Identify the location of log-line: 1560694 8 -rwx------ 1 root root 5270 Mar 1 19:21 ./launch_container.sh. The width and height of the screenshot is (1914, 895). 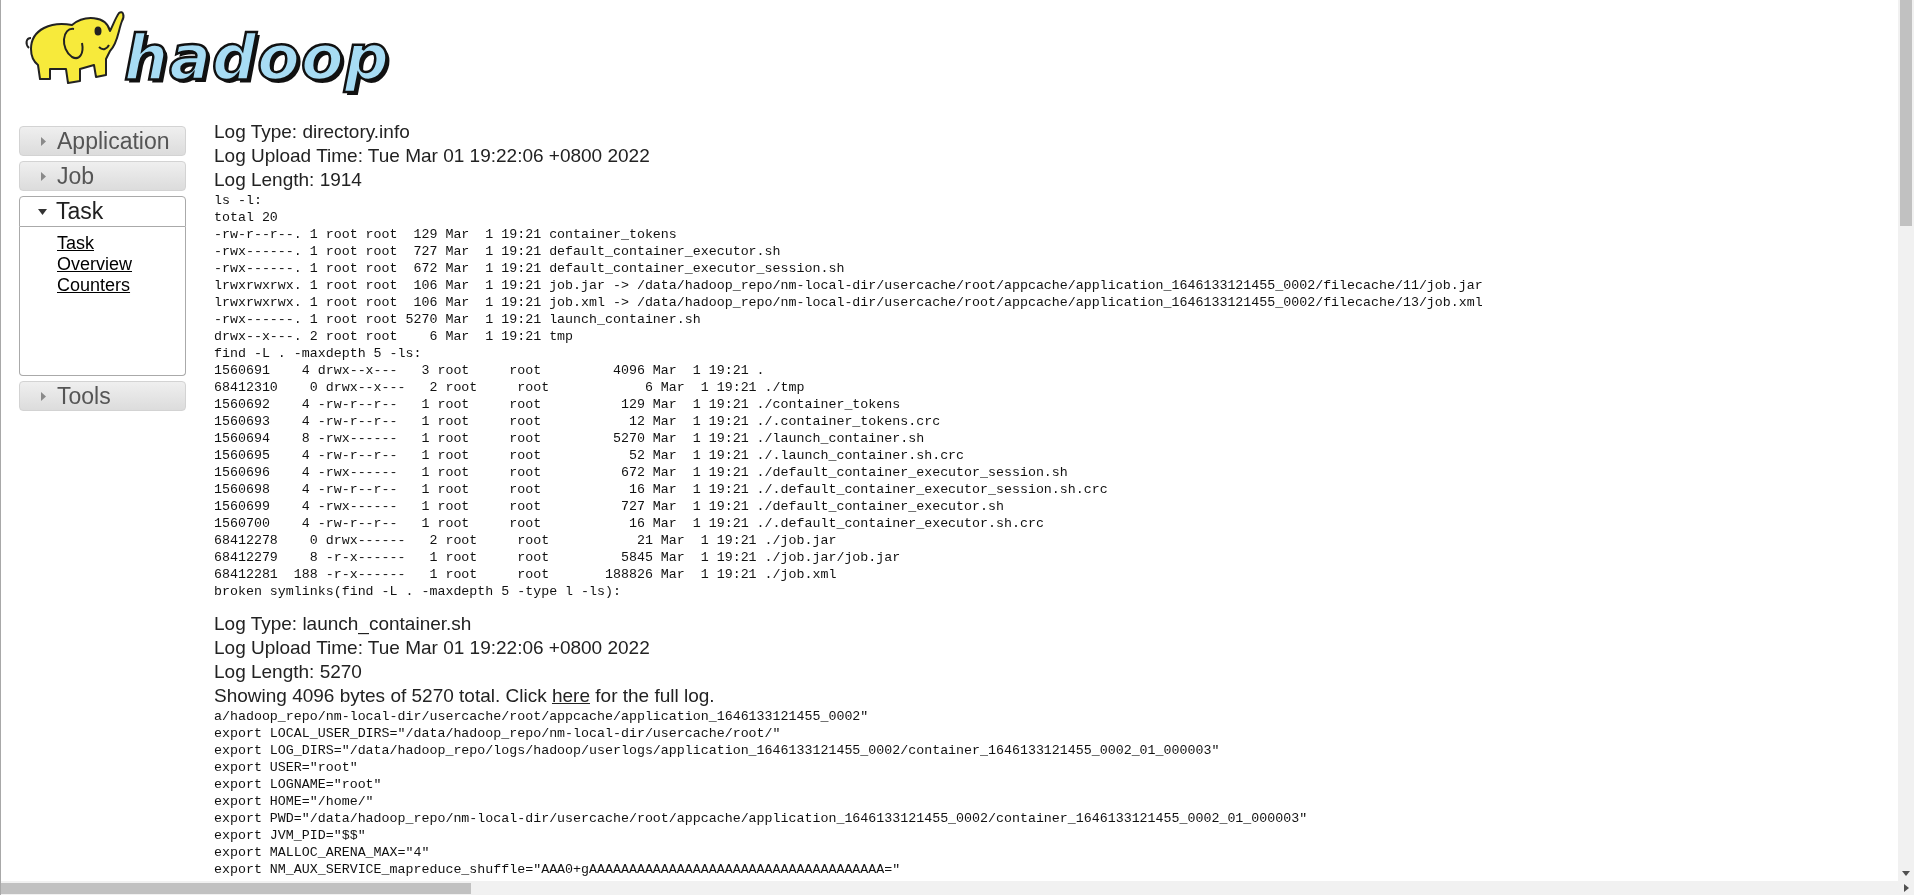
(569, 438).